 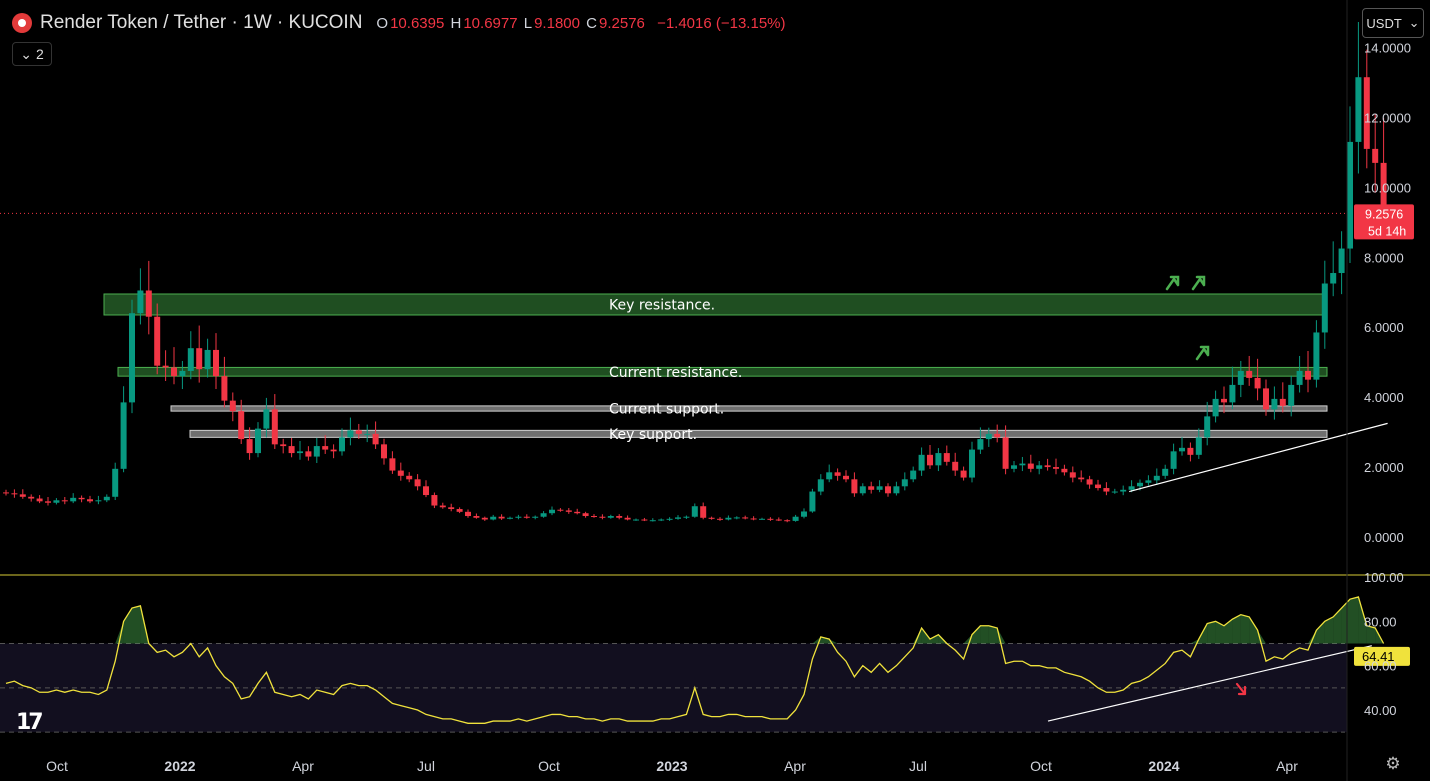 I want to click on price-tick-label: 2.0000, so click(x=1384, y=467).